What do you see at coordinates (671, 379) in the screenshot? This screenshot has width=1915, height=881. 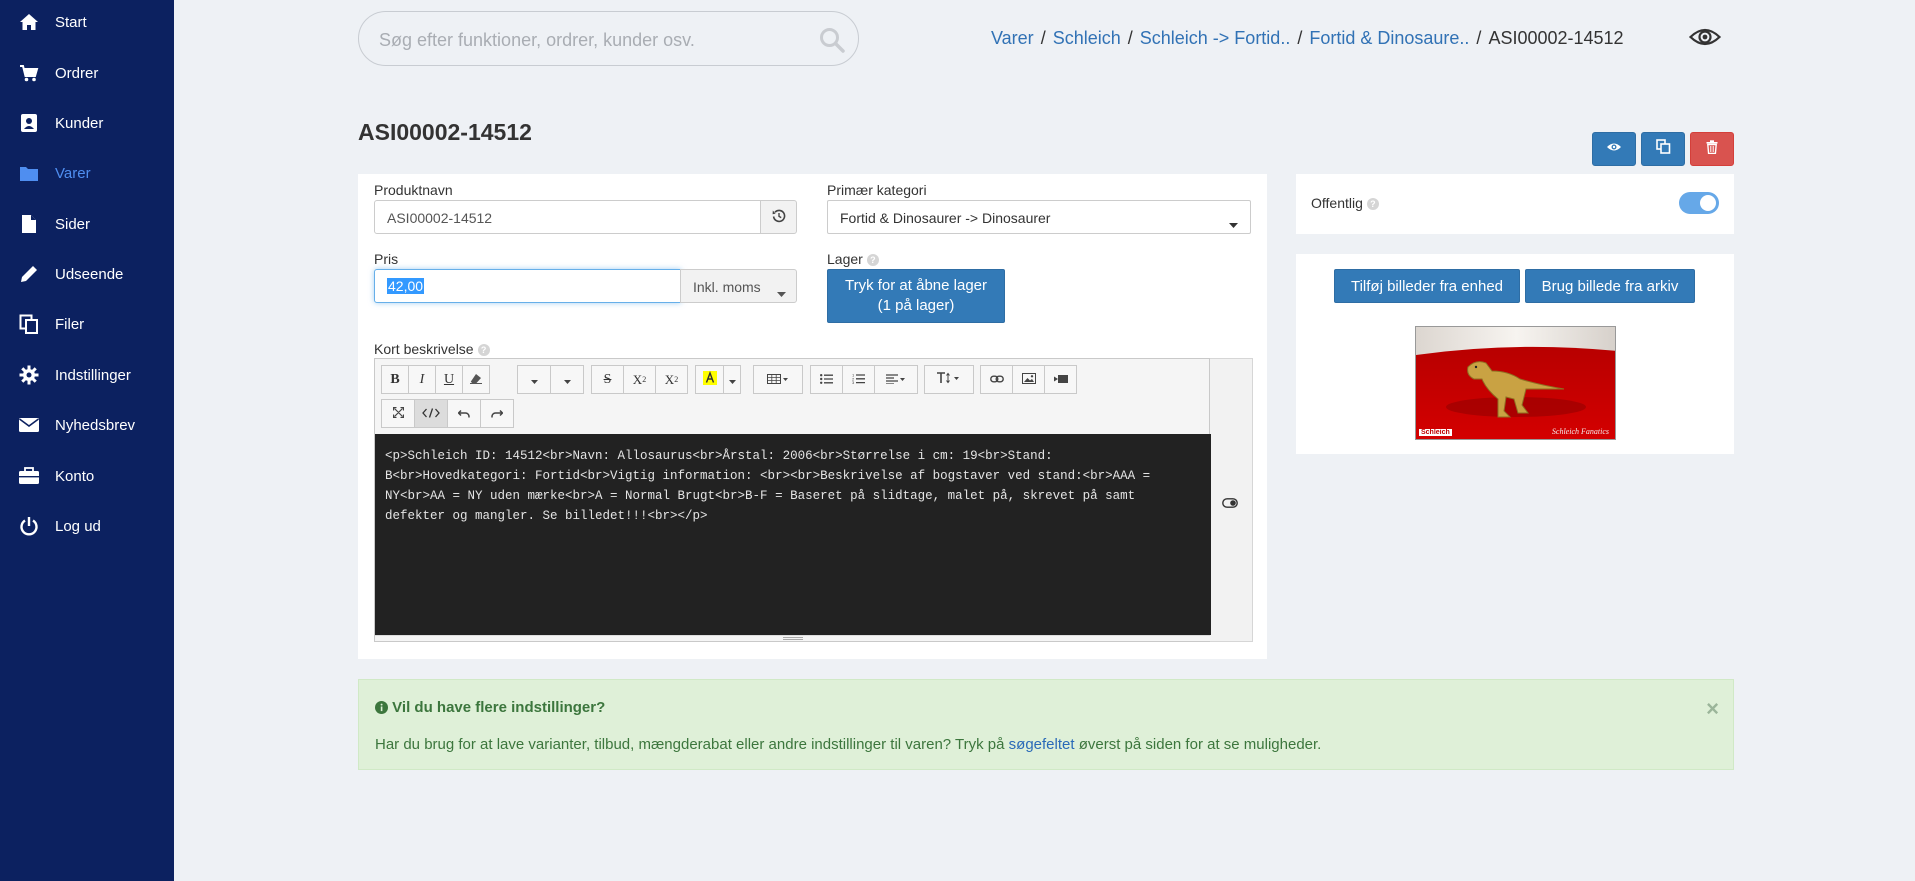 I see `subscript-button: X2` at bounding box center [671, 379].